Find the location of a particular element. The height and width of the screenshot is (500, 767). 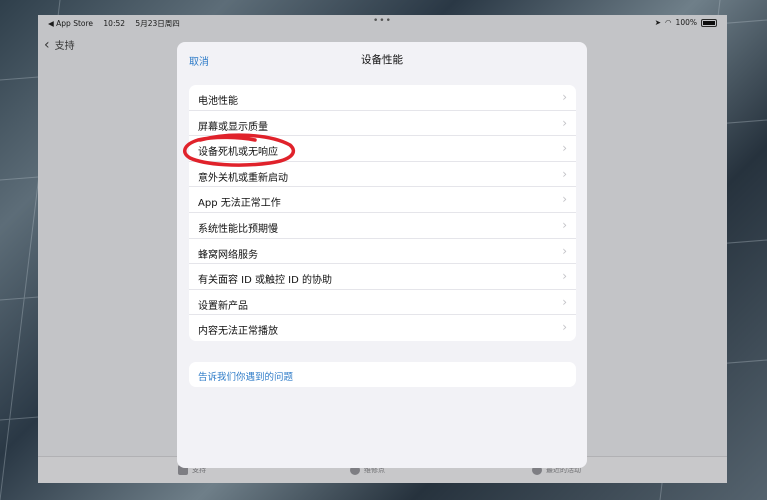

list-item-label: 蜂窝网络服务 is located at coordinates (228, 255).